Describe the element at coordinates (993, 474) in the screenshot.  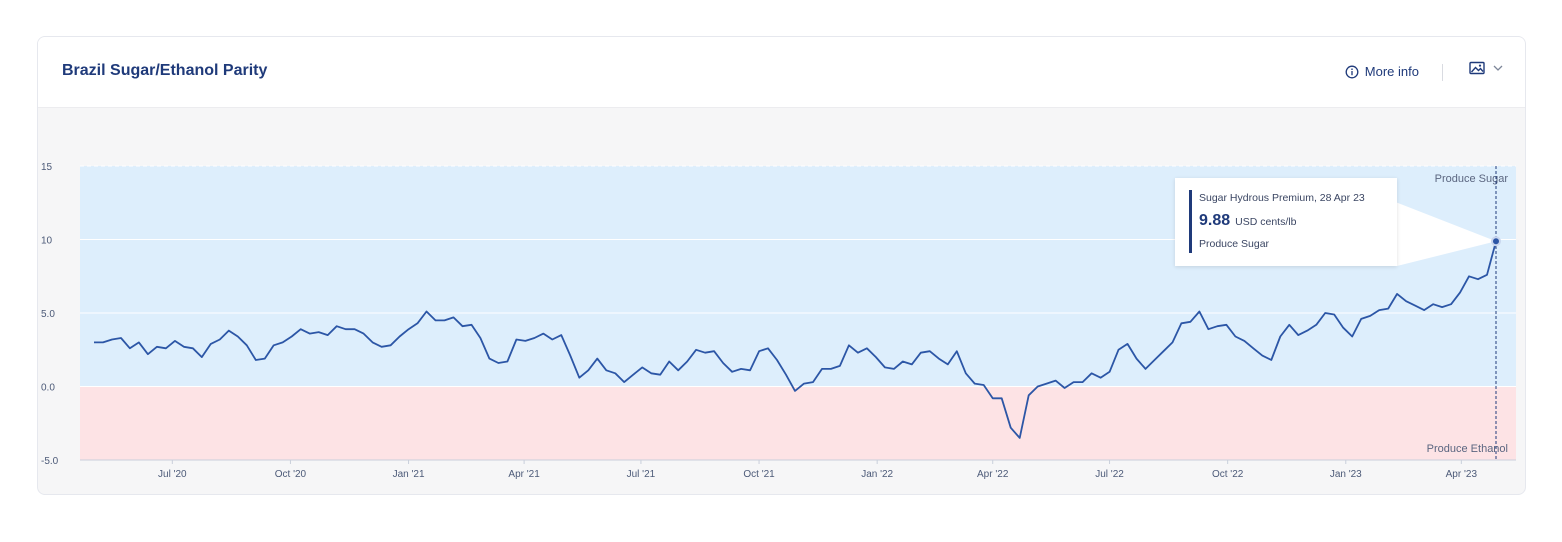
I see `x-tick-label: Apr '22` at that location.